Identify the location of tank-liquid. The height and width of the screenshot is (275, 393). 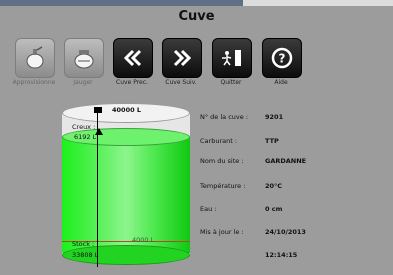
(126, 195).